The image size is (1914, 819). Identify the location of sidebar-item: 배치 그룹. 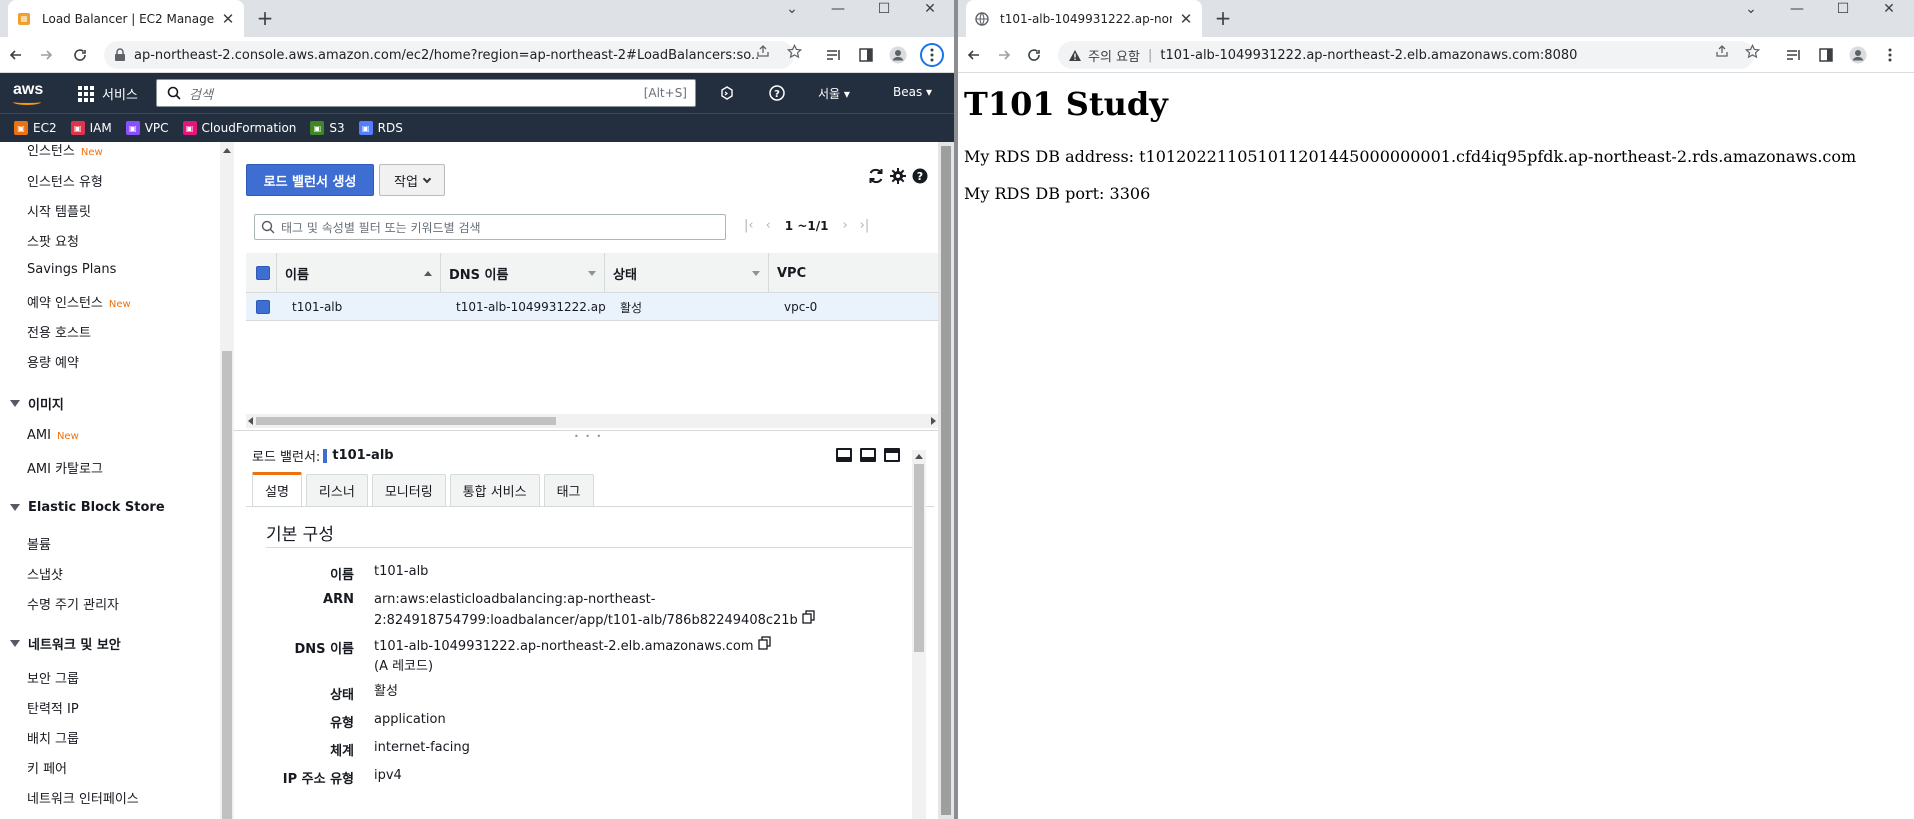
(53, 737).